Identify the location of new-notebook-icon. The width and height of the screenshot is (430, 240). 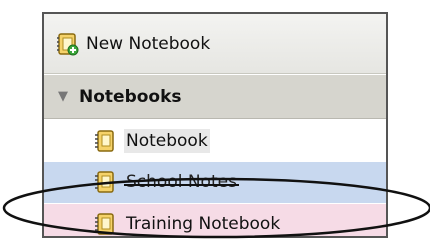
(68, 44).